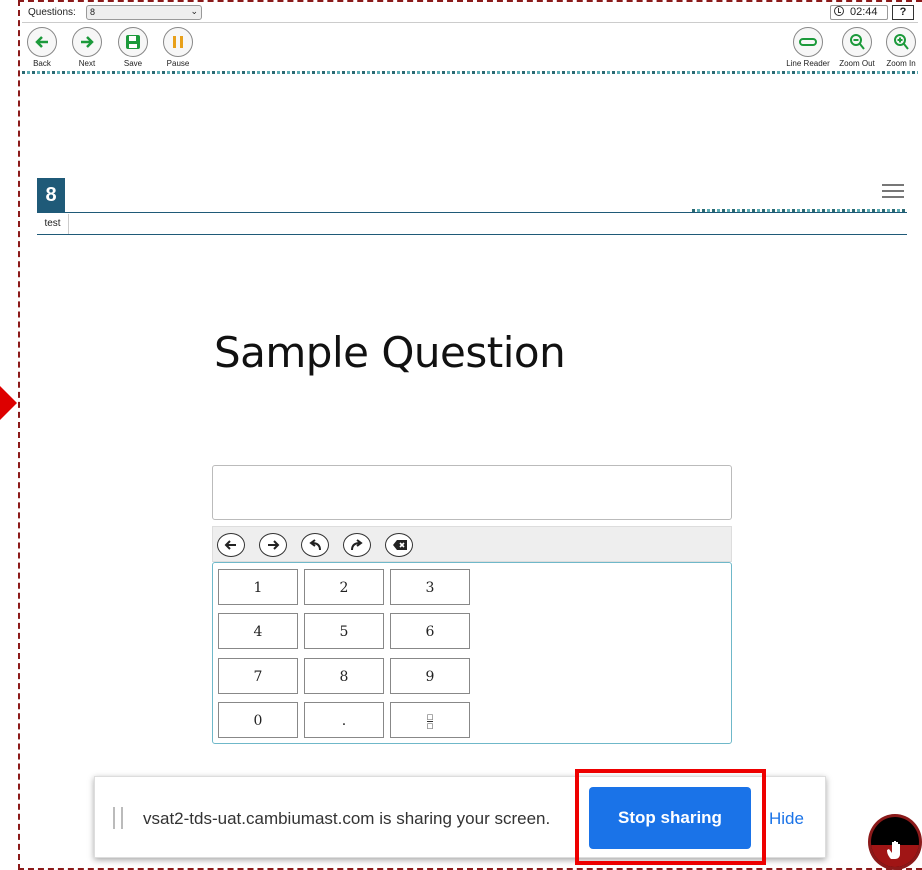  Describe the element at coordinates (670, 817) in the screenshot. I see `highlight-box` at that location.